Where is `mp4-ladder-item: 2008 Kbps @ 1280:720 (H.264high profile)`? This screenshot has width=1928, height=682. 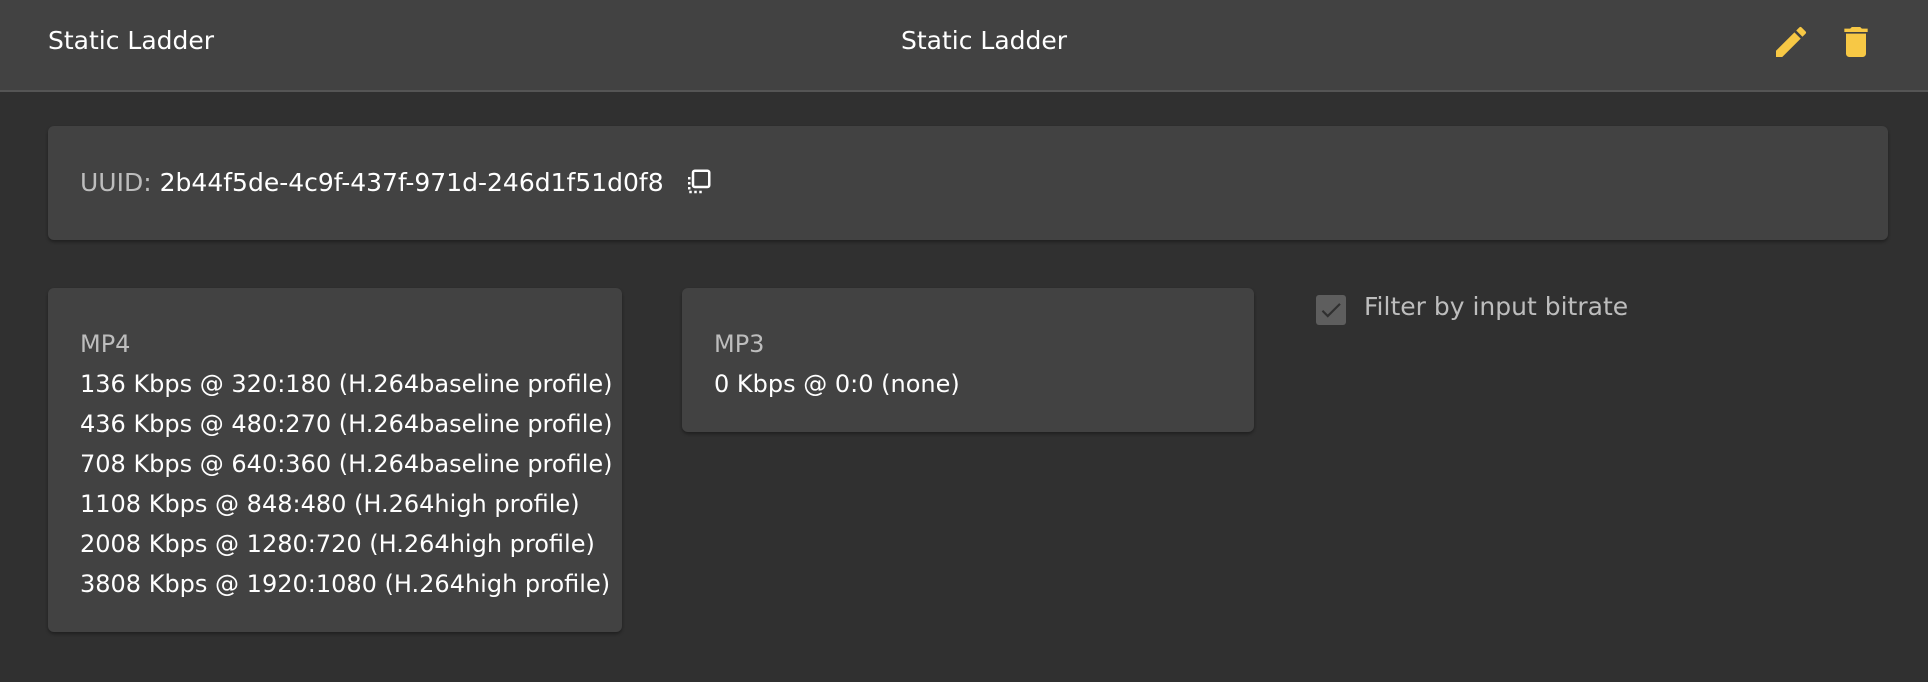 mp4-ladder-item: 2008 Kbps @ 1280:720 (H.264high profile) is located at coordinates (337, 544).